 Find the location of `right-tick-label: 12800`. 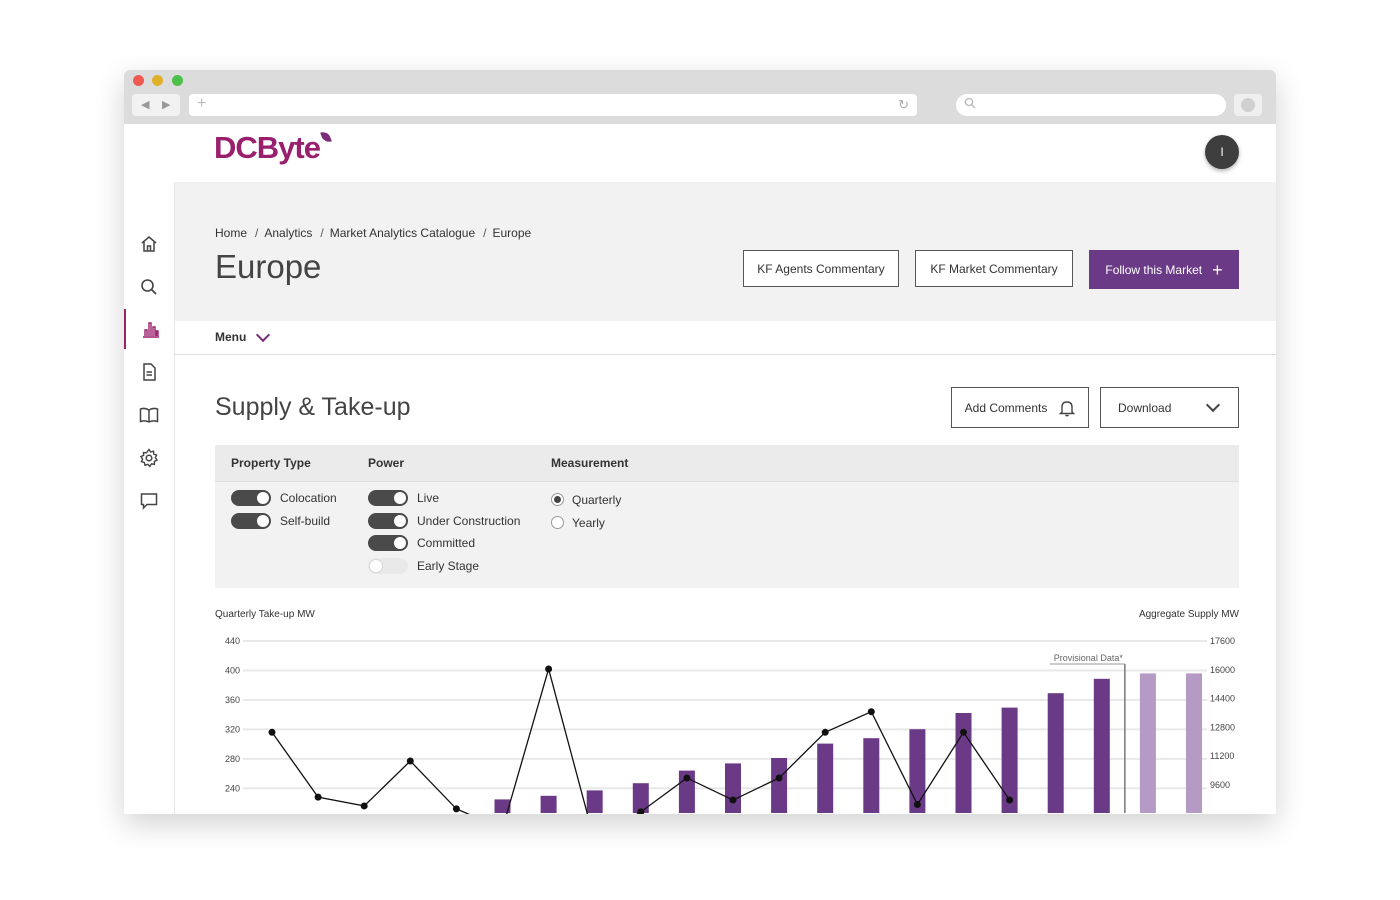

right-tick-label: 12800 is located at coordinates (1222, 727).